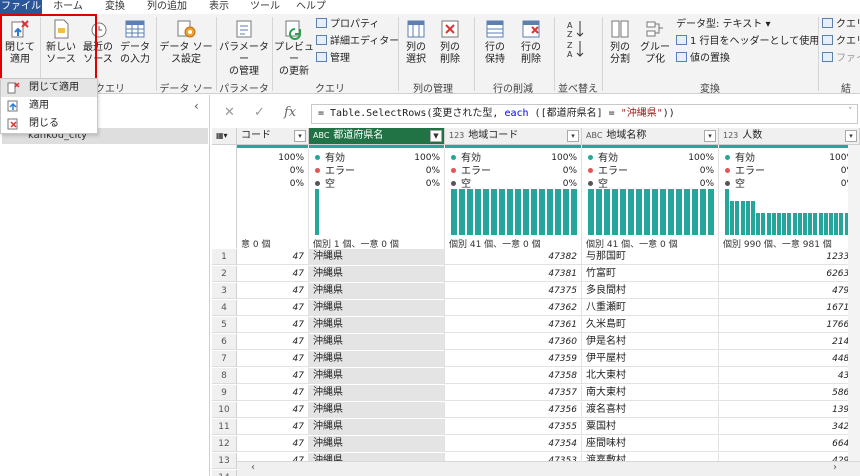 The image size is (860, 476). I want to click on row-number: 14, so click(224, 473).